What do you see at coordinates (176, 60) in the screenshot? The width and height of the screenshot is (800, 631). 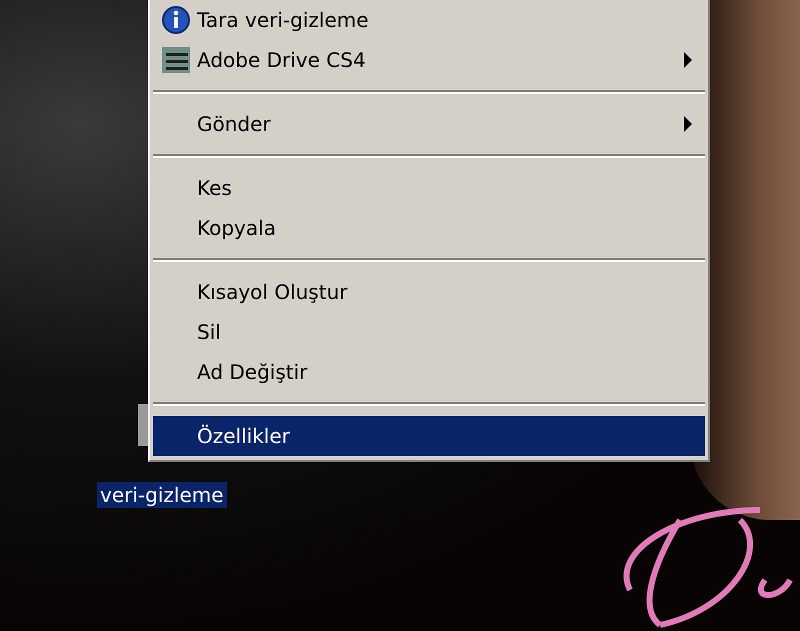 I see `drive-icon` at bounding box center [176, 60].